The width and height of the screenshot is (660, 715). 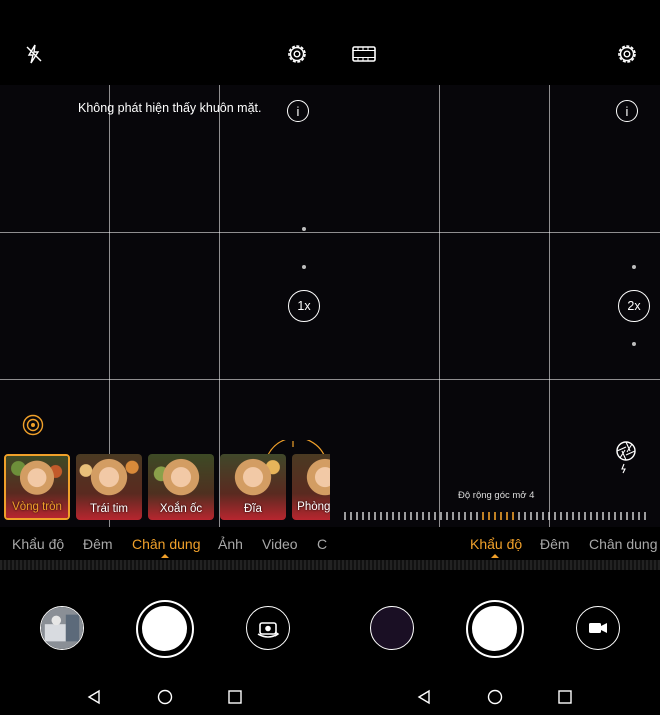 I want to click on mode-more: C, so click(x=322, y=544).